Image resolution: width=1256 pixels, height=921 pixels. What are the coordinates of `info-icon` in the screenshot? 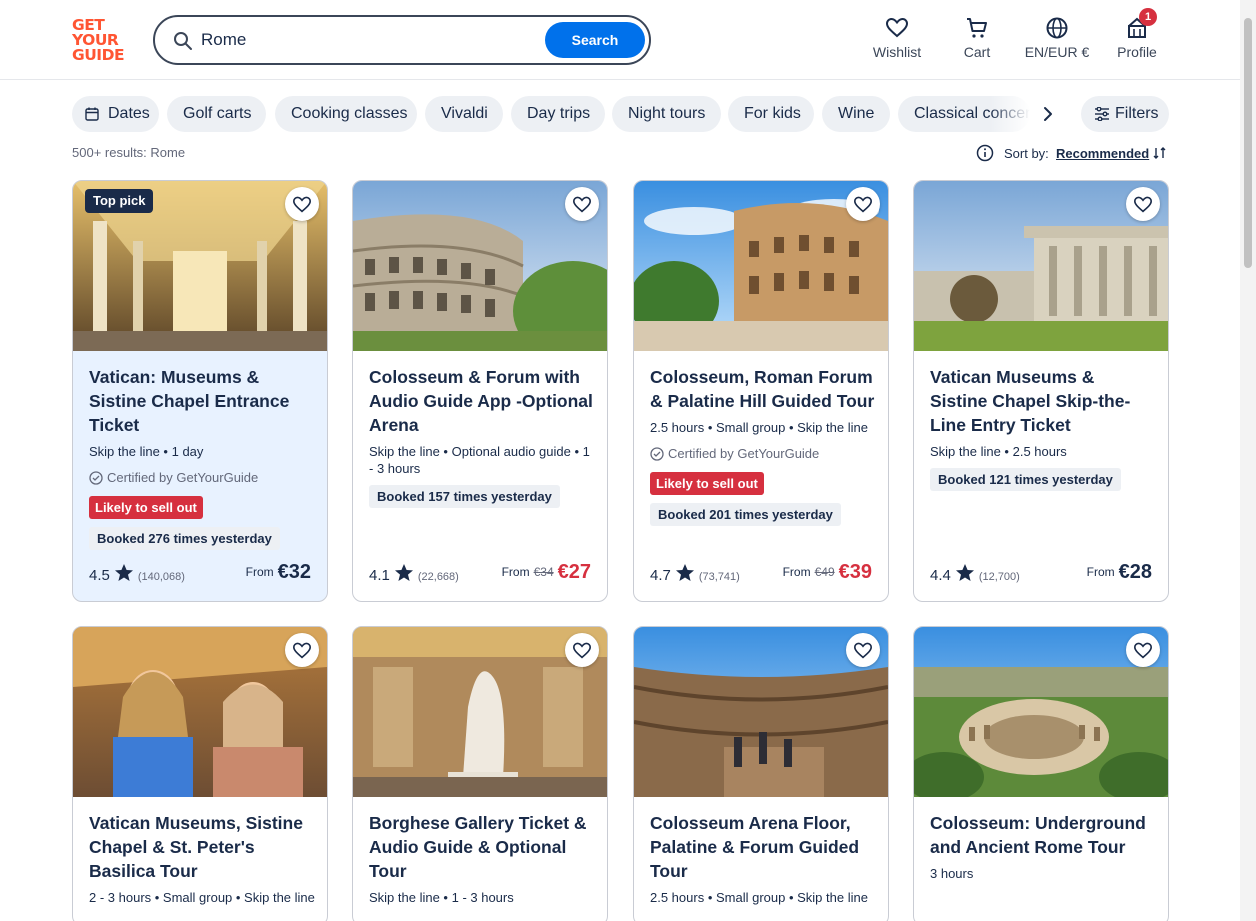 It's located at (985, 153).